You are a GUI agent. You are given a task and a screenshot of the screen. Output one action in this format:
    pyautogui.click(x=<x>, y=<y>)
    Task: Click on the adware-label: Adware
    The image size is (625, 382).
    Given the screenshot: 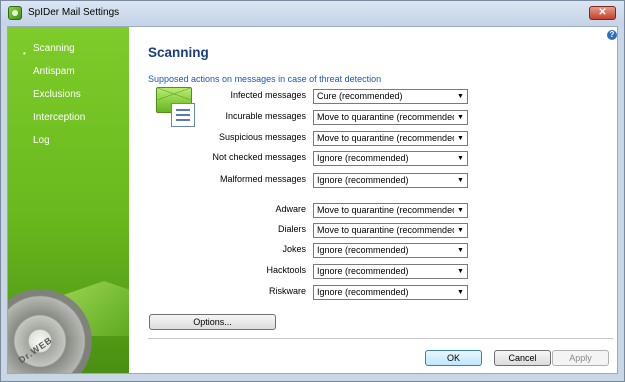 What is the action you would take?
    pyautogui.click(x=290, y=209)
    